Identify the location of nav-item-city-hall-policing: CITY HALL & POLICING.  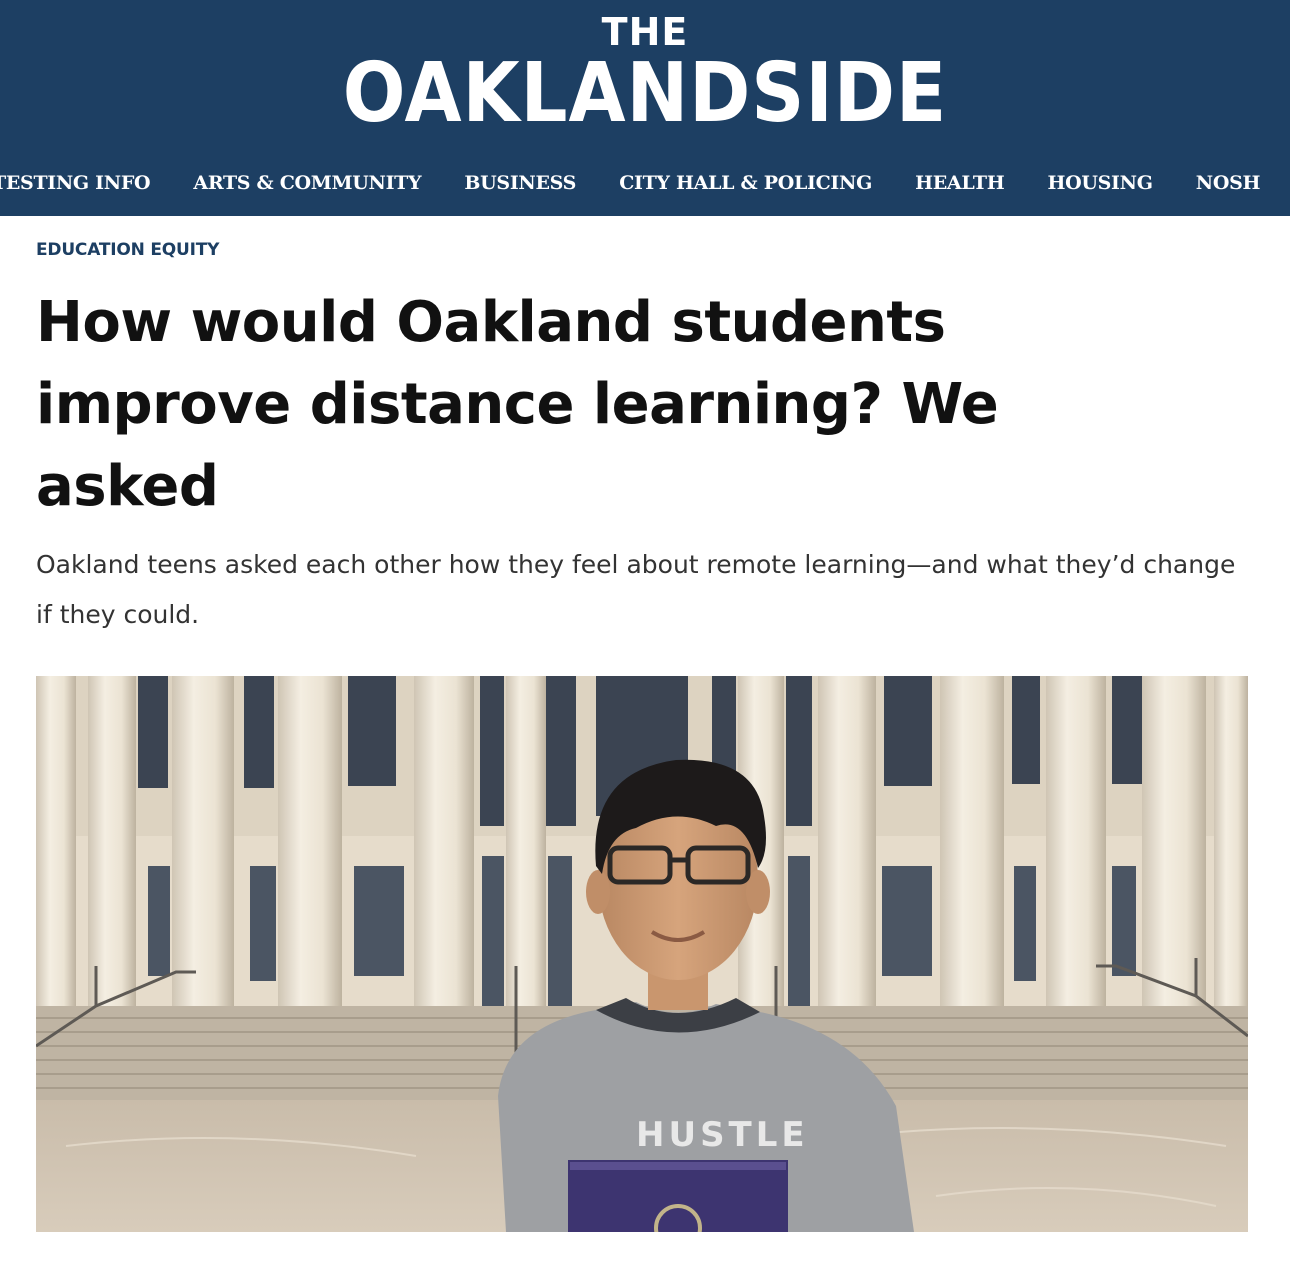
(745, 183).